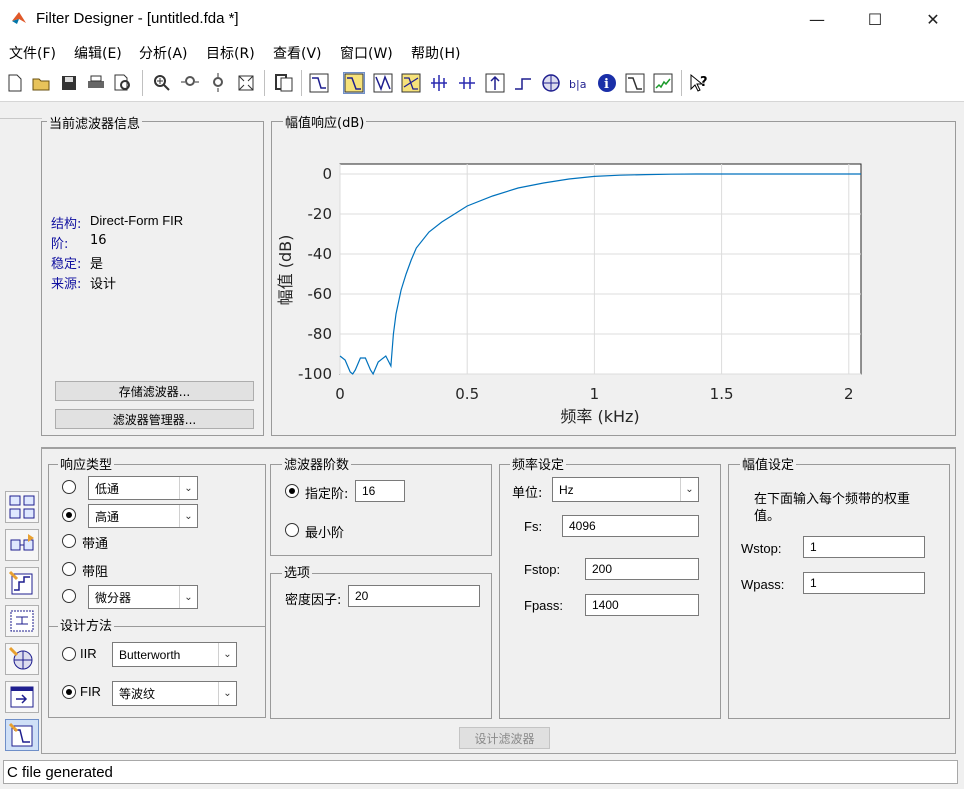 Image resolution: width=964 pixels, height=789 pixels. I want to click on design-filter-sidebar-button, so click(22, 735).